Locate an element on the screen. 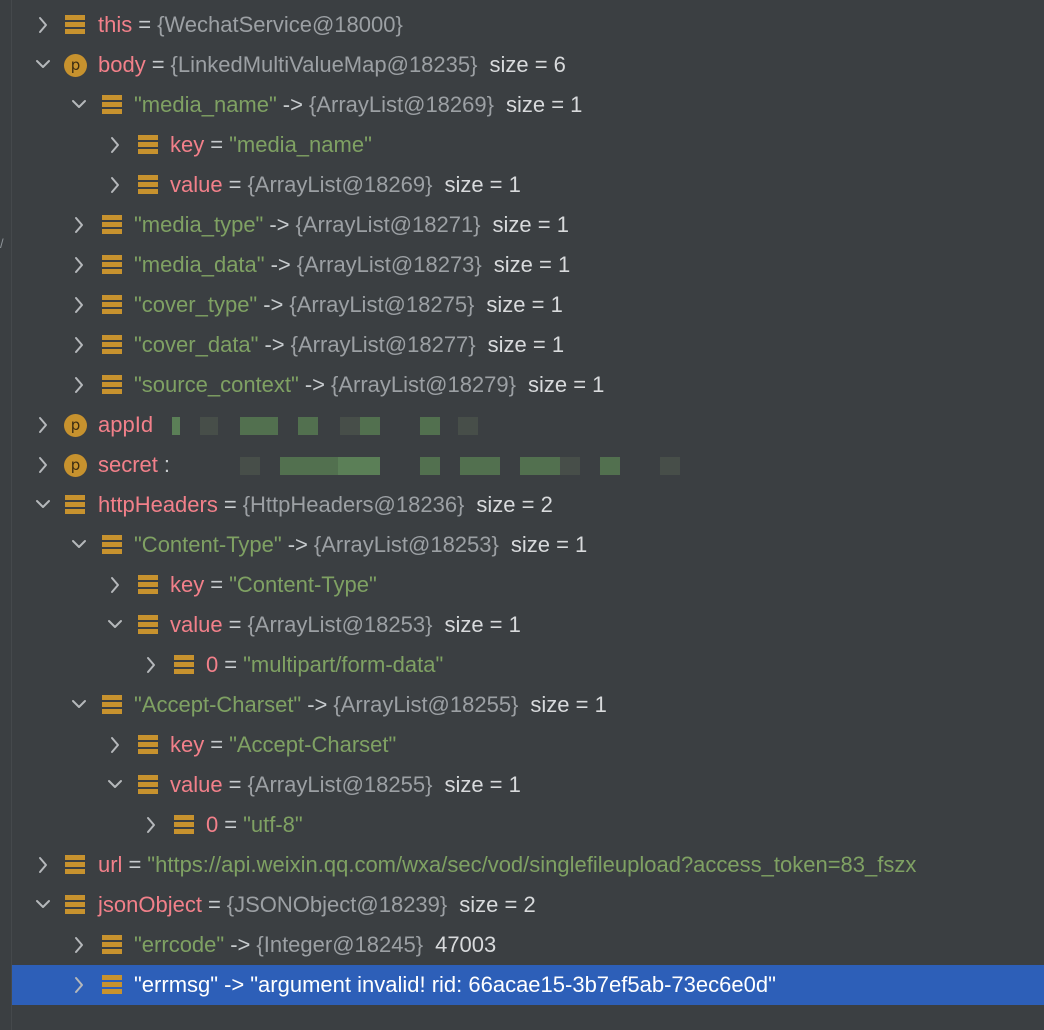 The width and height of the screenshot is (1044, 1030). tree-row: "media_name" -> {ArrayList@18269} size = 1 is located at coordinates (528, 105).